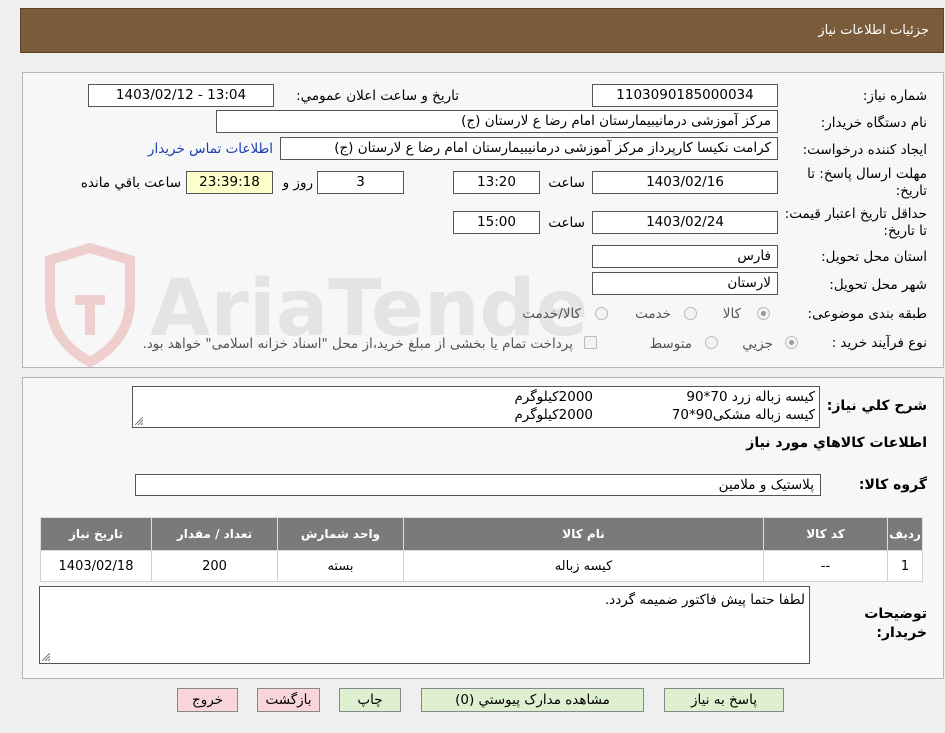  I want to click on deadline-label: مهلت ارسال پاسخ: تا تاريخ:, so click(867, 182).